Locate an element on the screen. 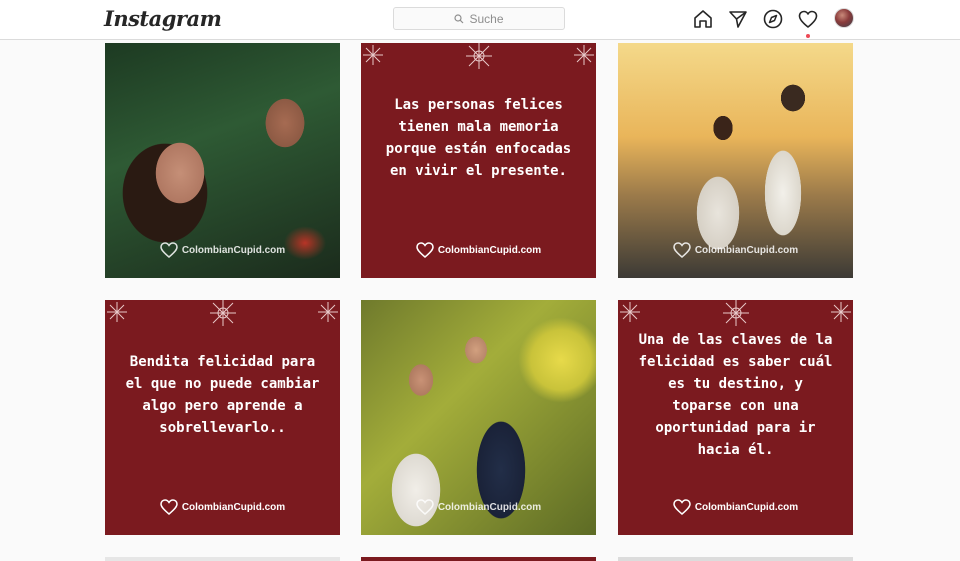 The height and width of the screenshot is (561, 960). profile-avatar is located at coordinates (844, 18).